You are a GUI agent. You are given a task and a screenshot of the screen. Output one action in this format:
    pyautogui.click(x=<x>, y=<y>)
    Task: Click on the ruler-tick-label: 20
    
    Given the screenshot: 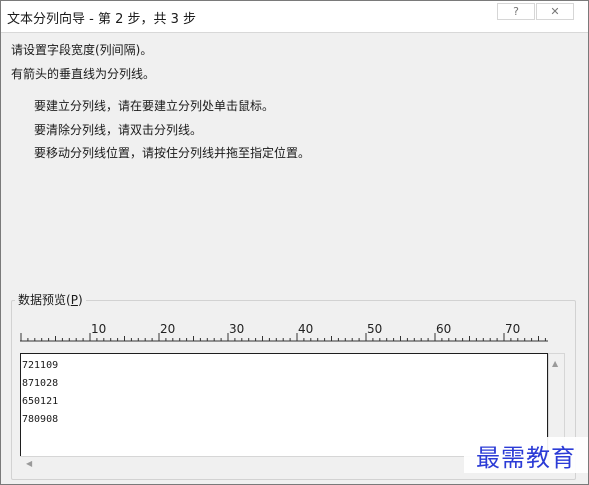 What is the action you would take?
    pyautogui.click(x=167, y=329)
    